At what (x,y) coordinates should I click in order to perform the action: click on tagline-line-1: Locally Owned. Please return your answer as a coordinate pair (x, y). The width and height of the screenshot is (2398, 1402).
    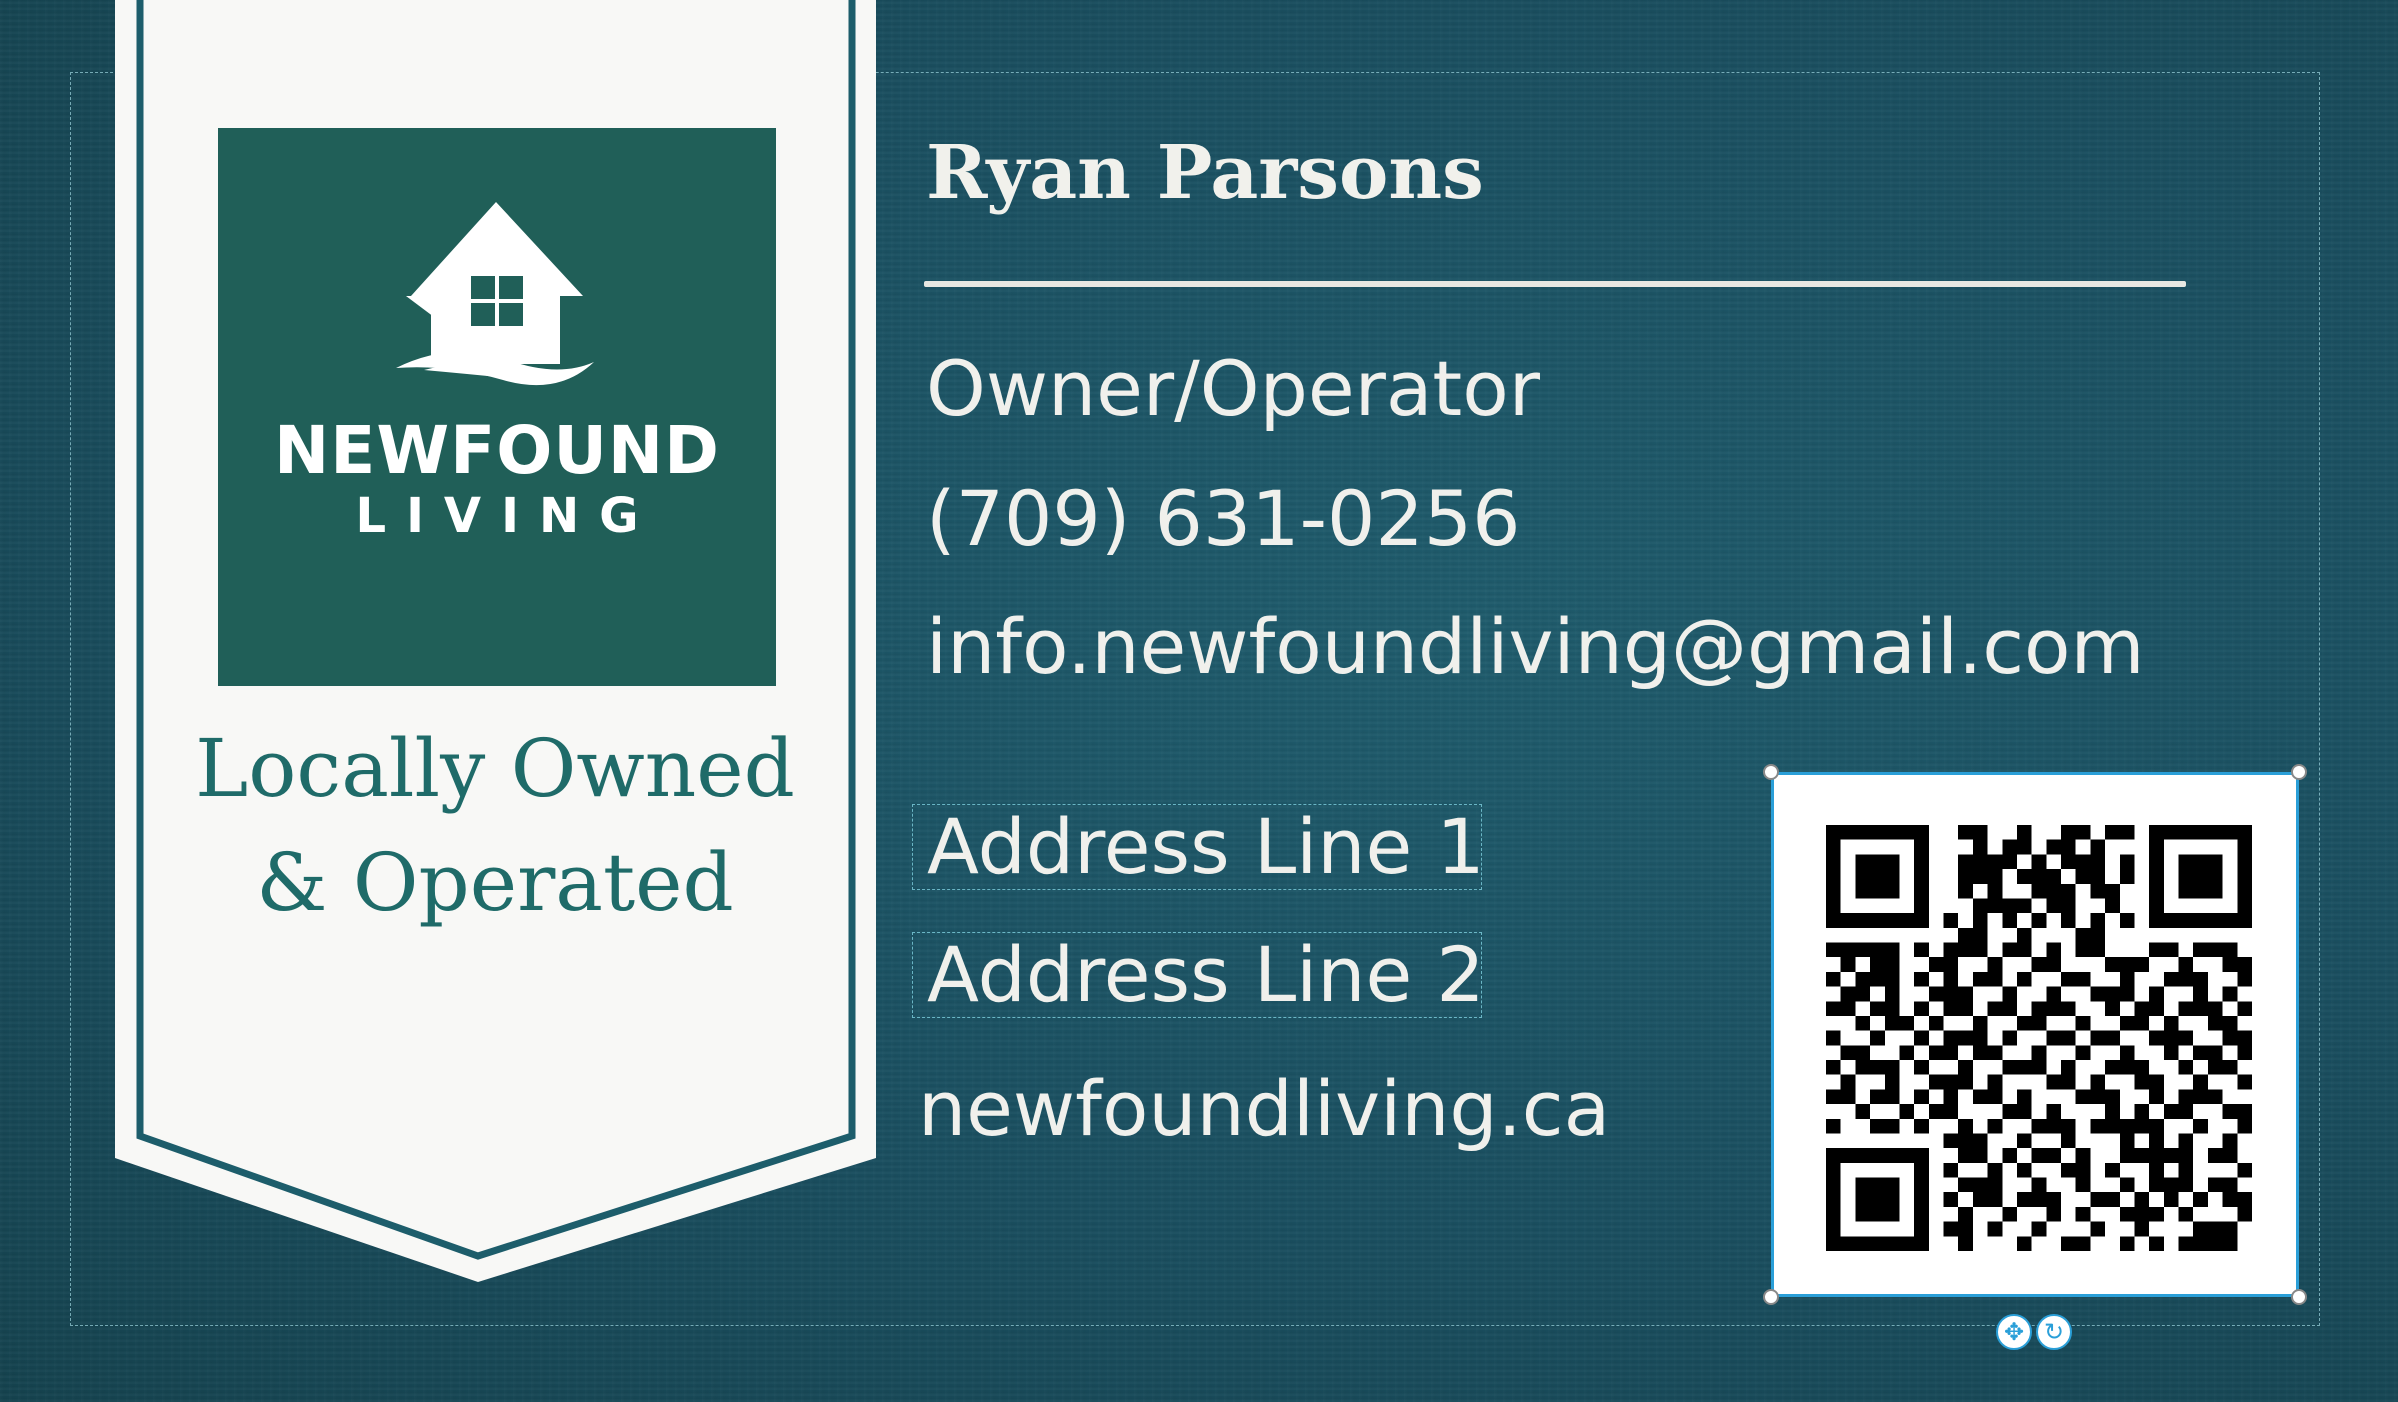
    Looking at the image, I should click on (495, 769).